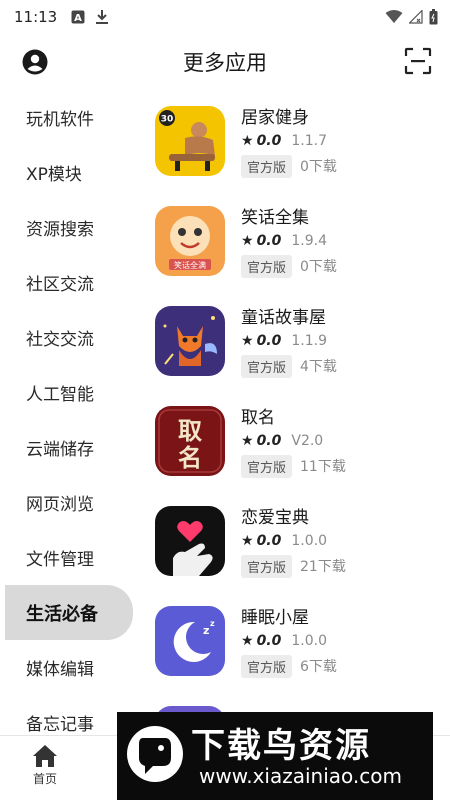  What do you see at coordinates (190, 641) in the screenshot?
I see `moon-sleep-icon: z z` at bounding box center [190, 641].